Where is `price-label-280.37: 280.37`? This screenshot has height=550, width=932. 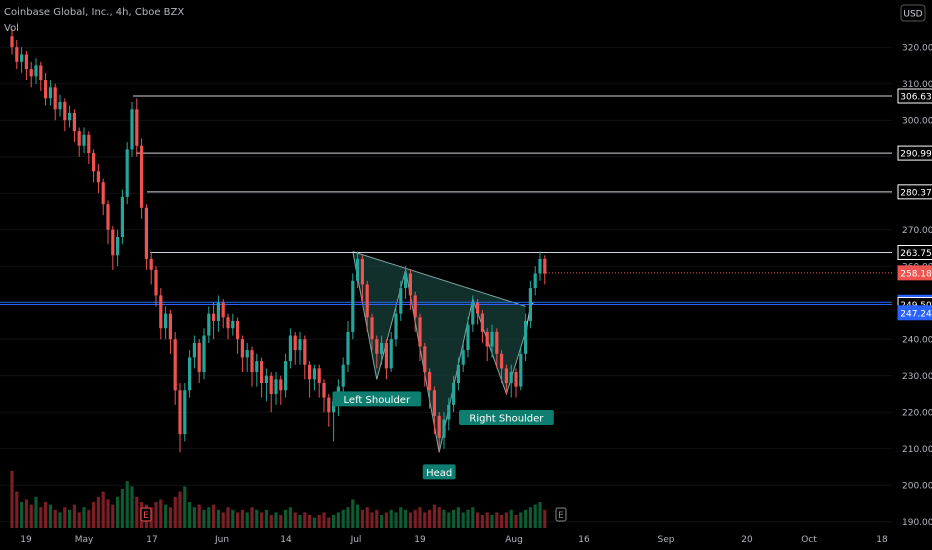 price-label-280.37: 280.37 is located at coordinates (914, 192).